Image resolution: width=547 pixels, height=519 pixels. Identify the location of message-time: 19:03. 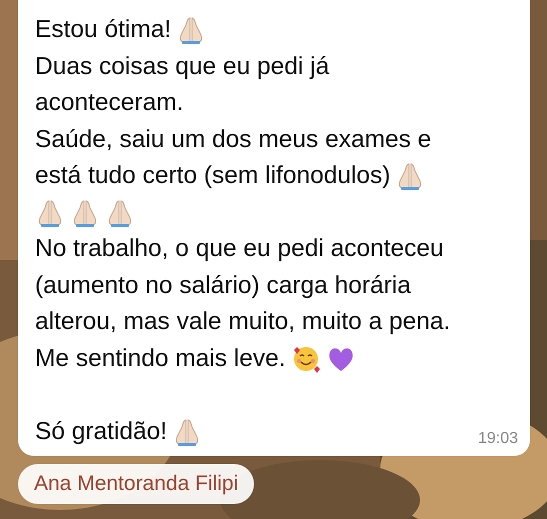
(498, 439).